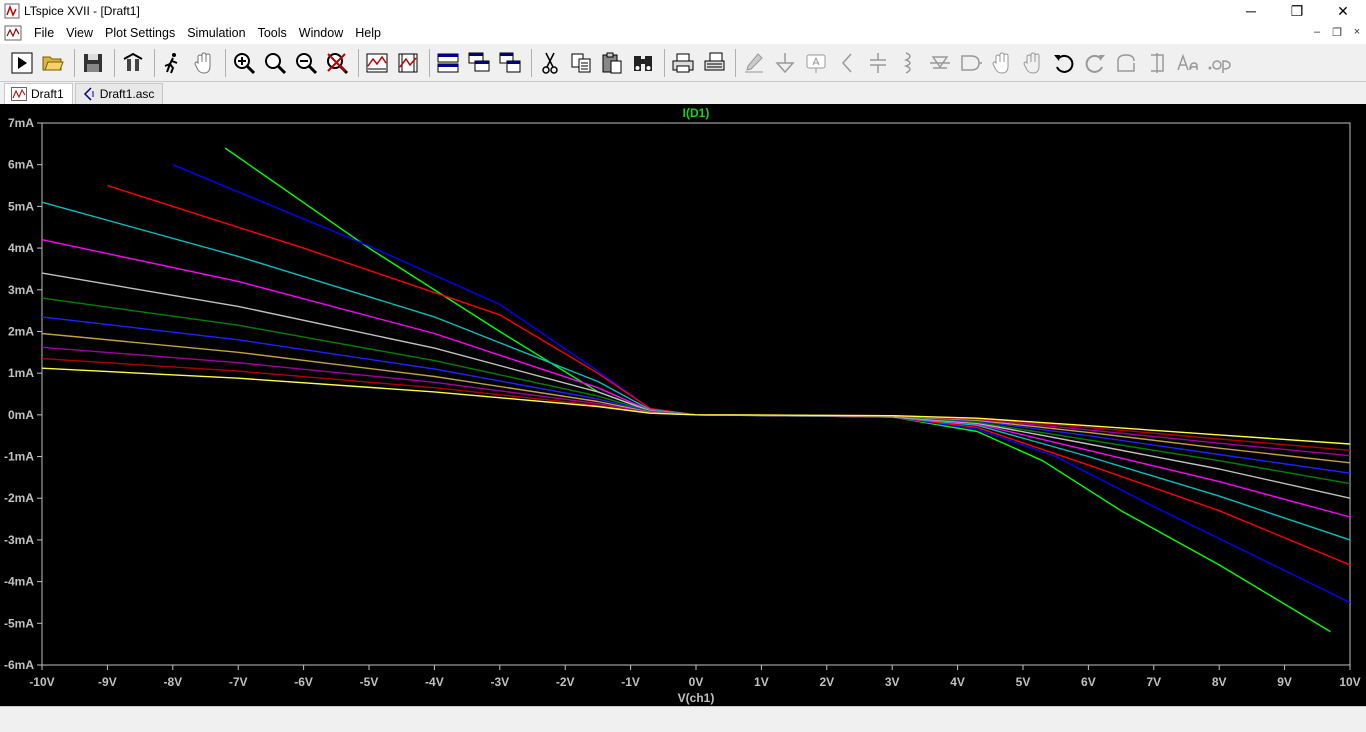 This screenshot has height=732, width=1366. Describe the element at coordinates (448, 63) in the screenshot. I see `tile-horizontal-button` at that location.